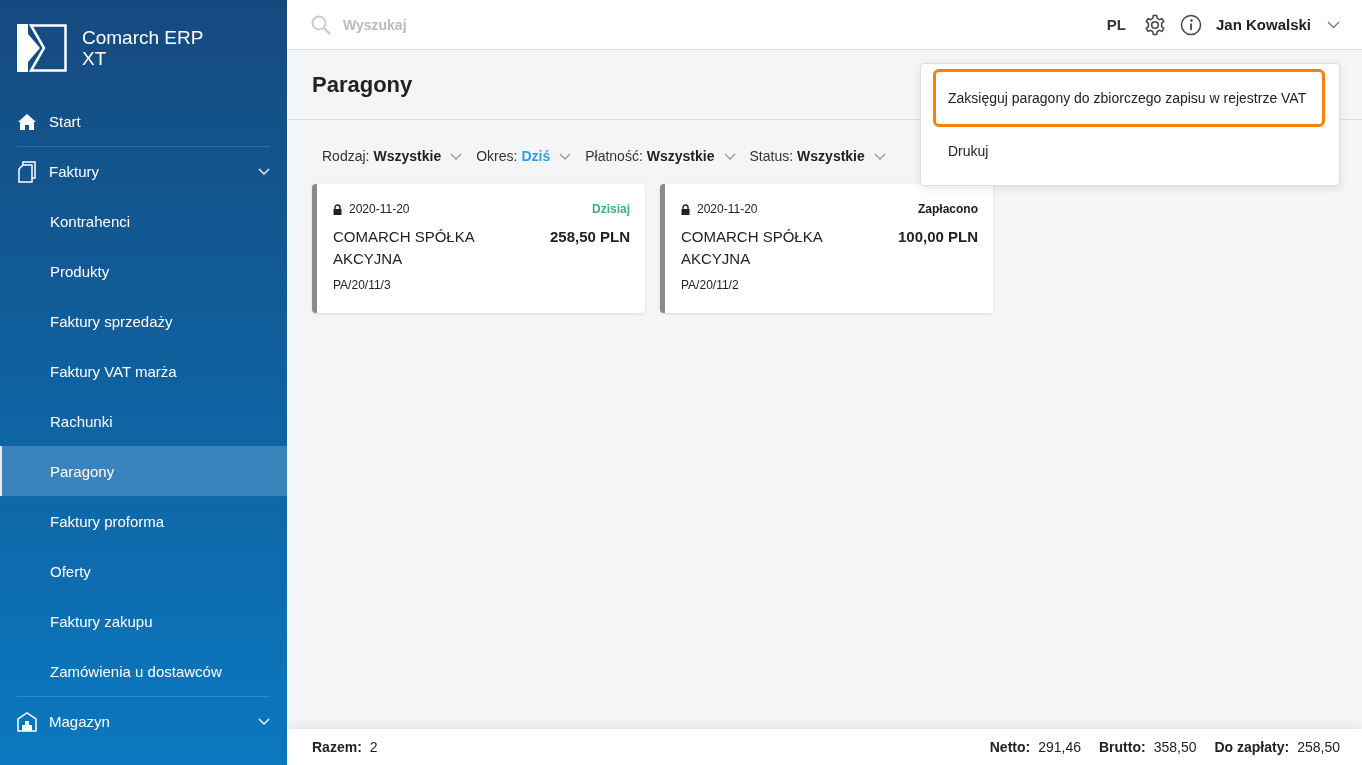  What do you see at coordinates (1129, 98) in the screenshot?
I see `menu-item: Zaksięguj paragony do zbiorczego zapisu w rejestrze VAT` at bounding box center [1129, 98].